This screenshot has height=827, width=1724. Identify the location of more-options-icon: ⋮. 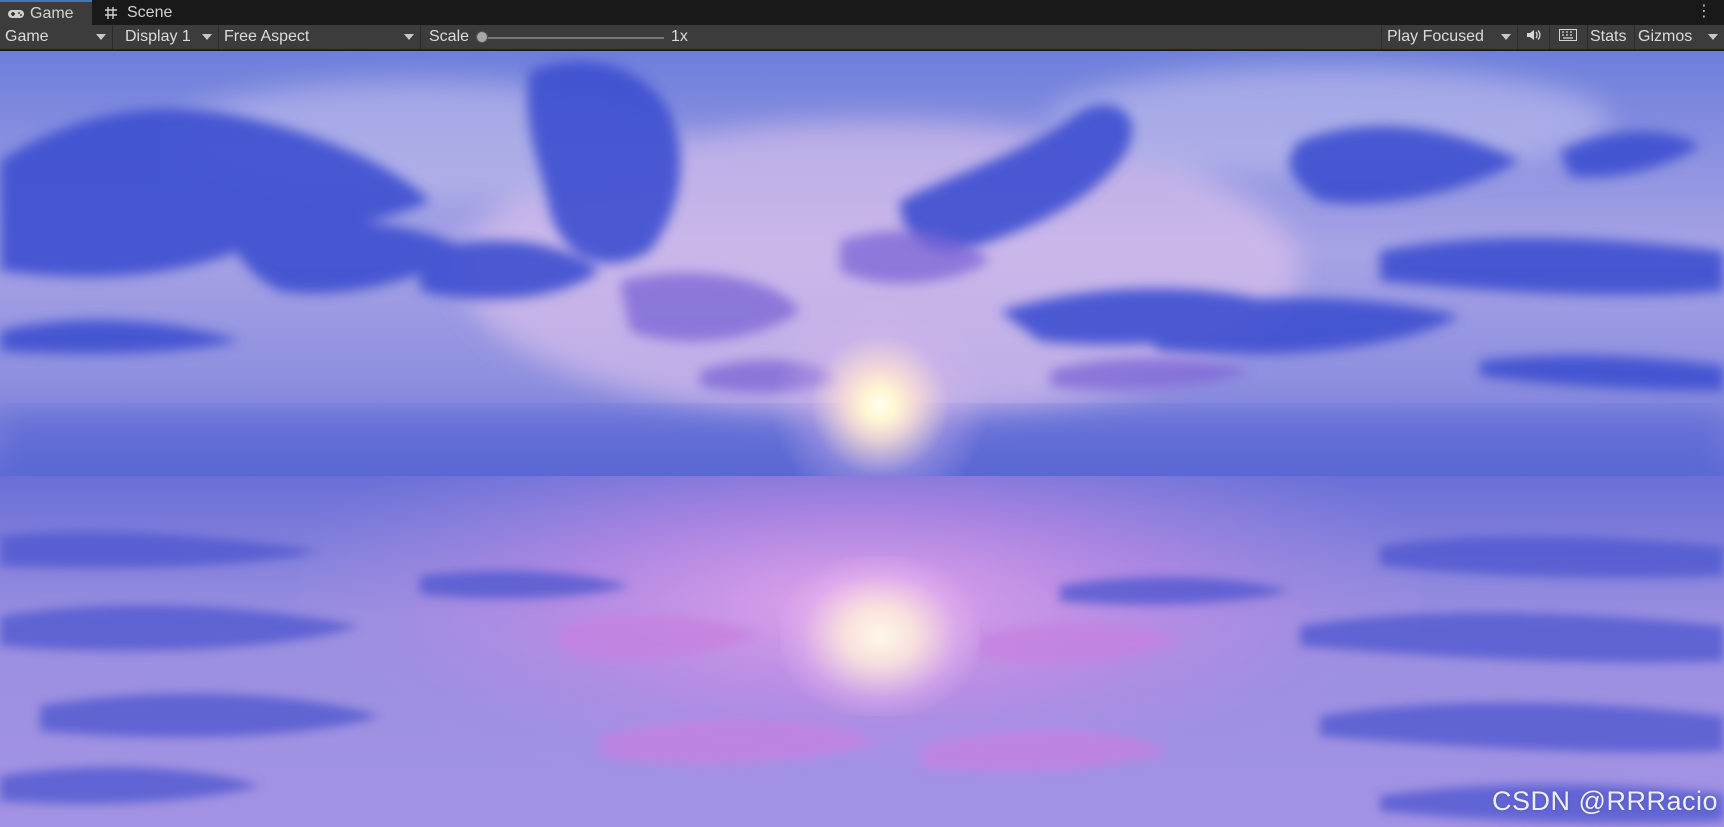
(1704, 12).